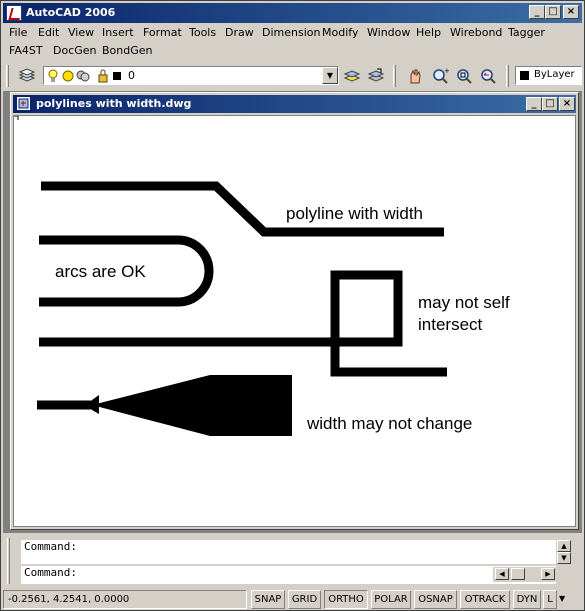 This screenshot has height=611, width=585. Describe the element at coordinates (502, 574) in the screenshot. I see `scroll-left-button: ◀` at that location.